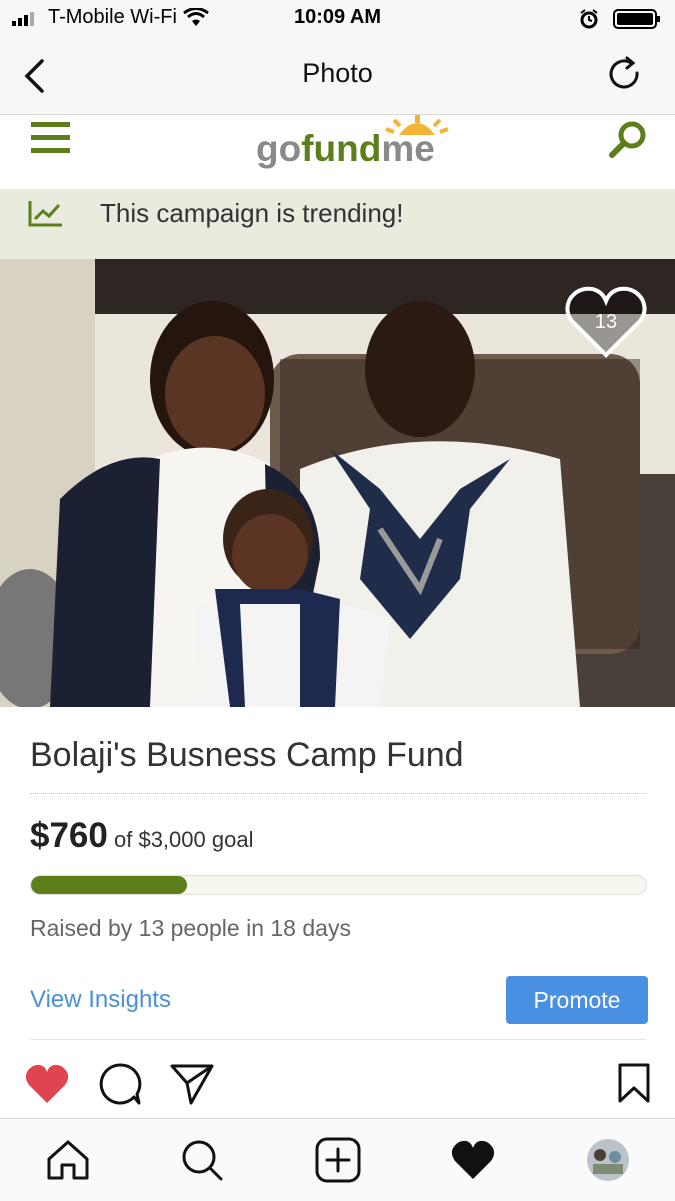 The height and width of the screenshot is (1201, 675). Describe the element at coordinates (100, 1000) in the screenshot. I see `view-insights-link: View Insights` at that location.